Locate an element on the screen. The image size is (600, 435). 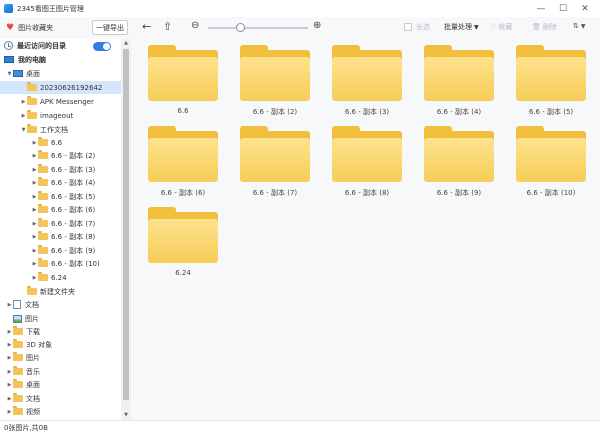
desktop-icon is located at coordinates (18, 73).